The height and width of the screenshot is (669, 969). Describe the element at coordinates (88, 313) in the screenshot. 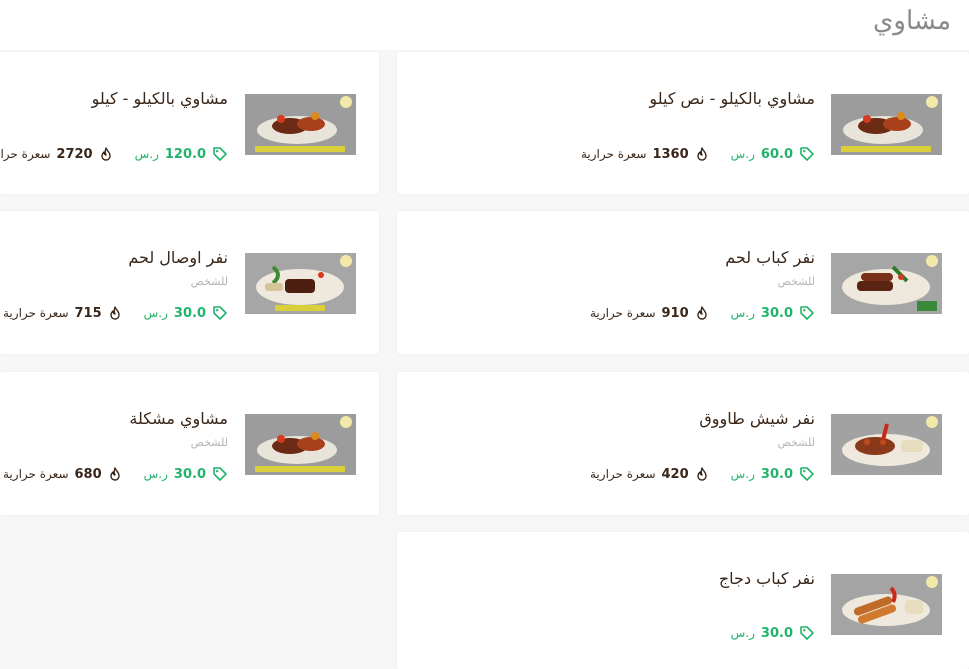

I see `item-calories: 715` at that location.